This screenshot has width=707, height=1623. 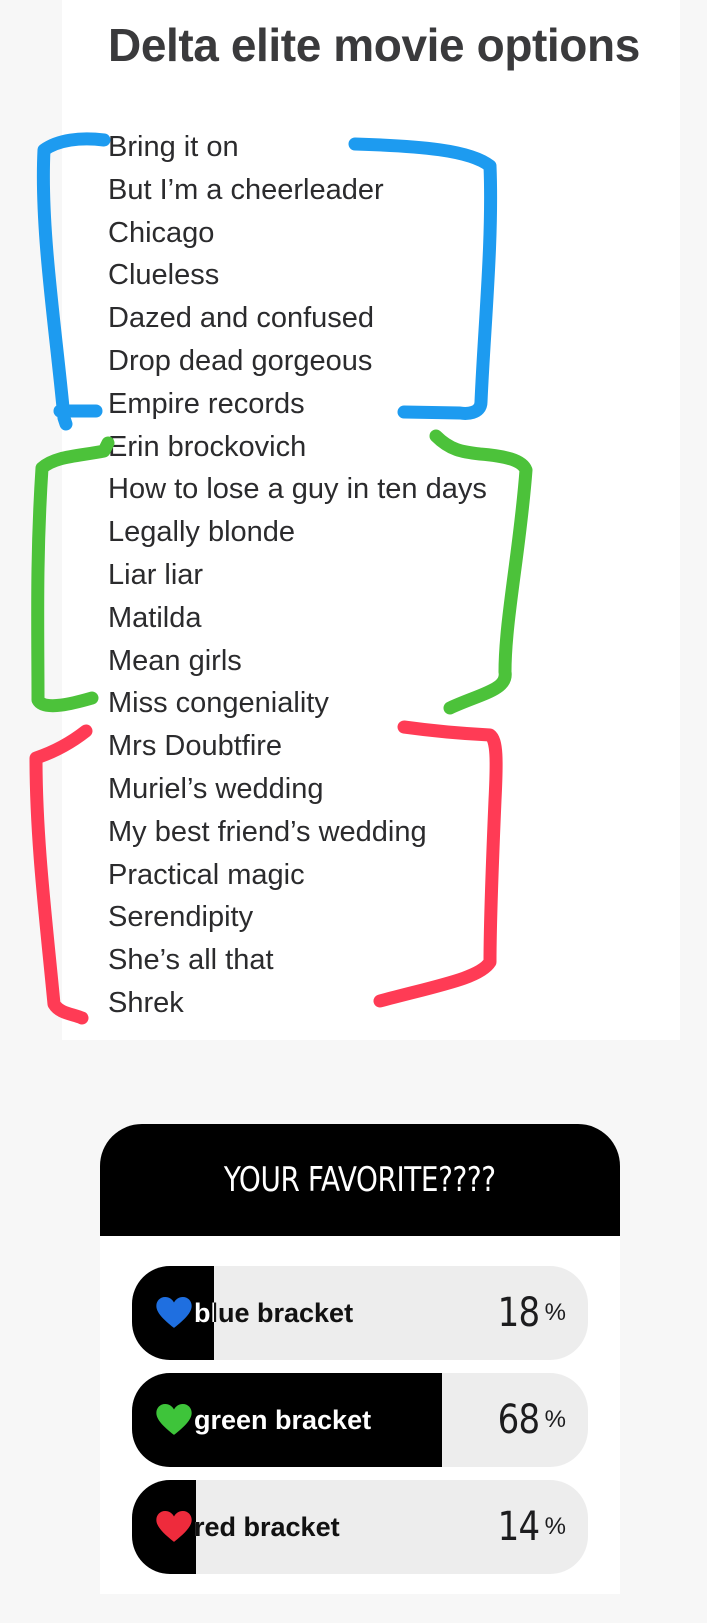 I want to click on list-item: Shrek, so click(x=146, y=1002).